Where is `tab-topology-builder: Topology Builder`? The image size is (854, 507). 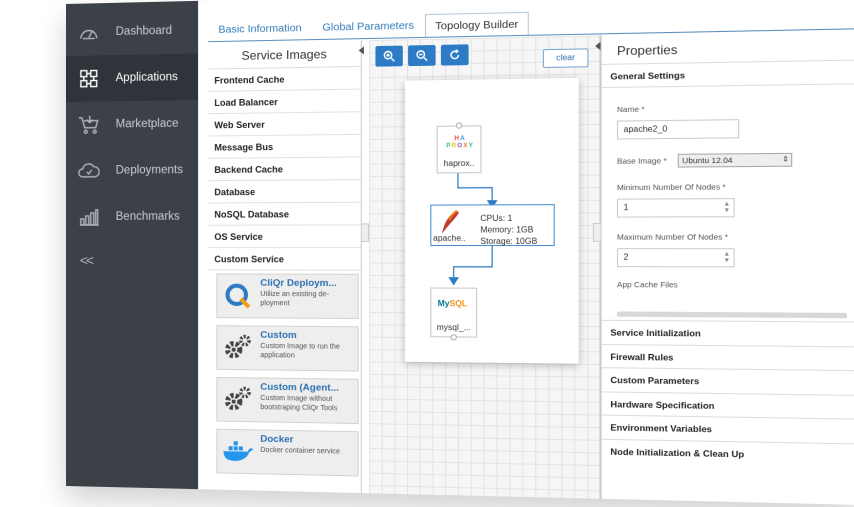 tab-topology-builder: Topology Builder is located at coordinates (477, 24).